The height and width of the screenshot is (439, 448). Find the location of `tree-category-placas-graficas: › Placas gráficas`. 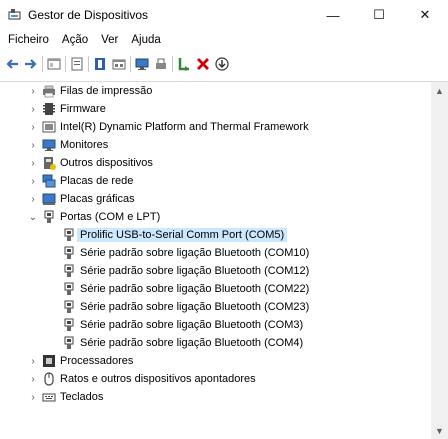

tree-category-placas-graficas: › Placas gráficas is located at coordinates (215, 199).